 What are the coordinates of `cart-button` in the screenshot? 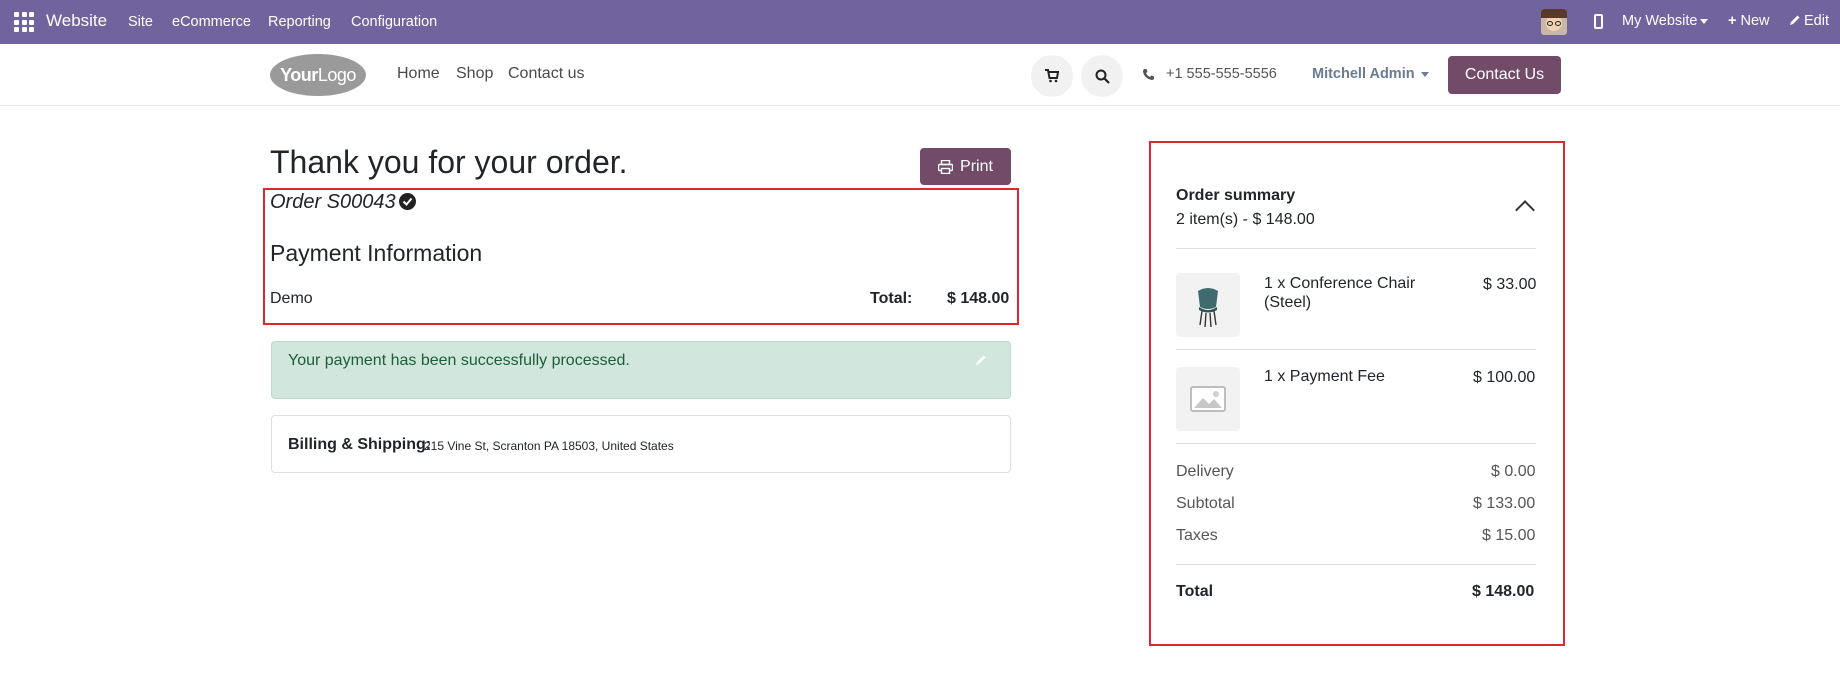 It's located at (1052, 76).